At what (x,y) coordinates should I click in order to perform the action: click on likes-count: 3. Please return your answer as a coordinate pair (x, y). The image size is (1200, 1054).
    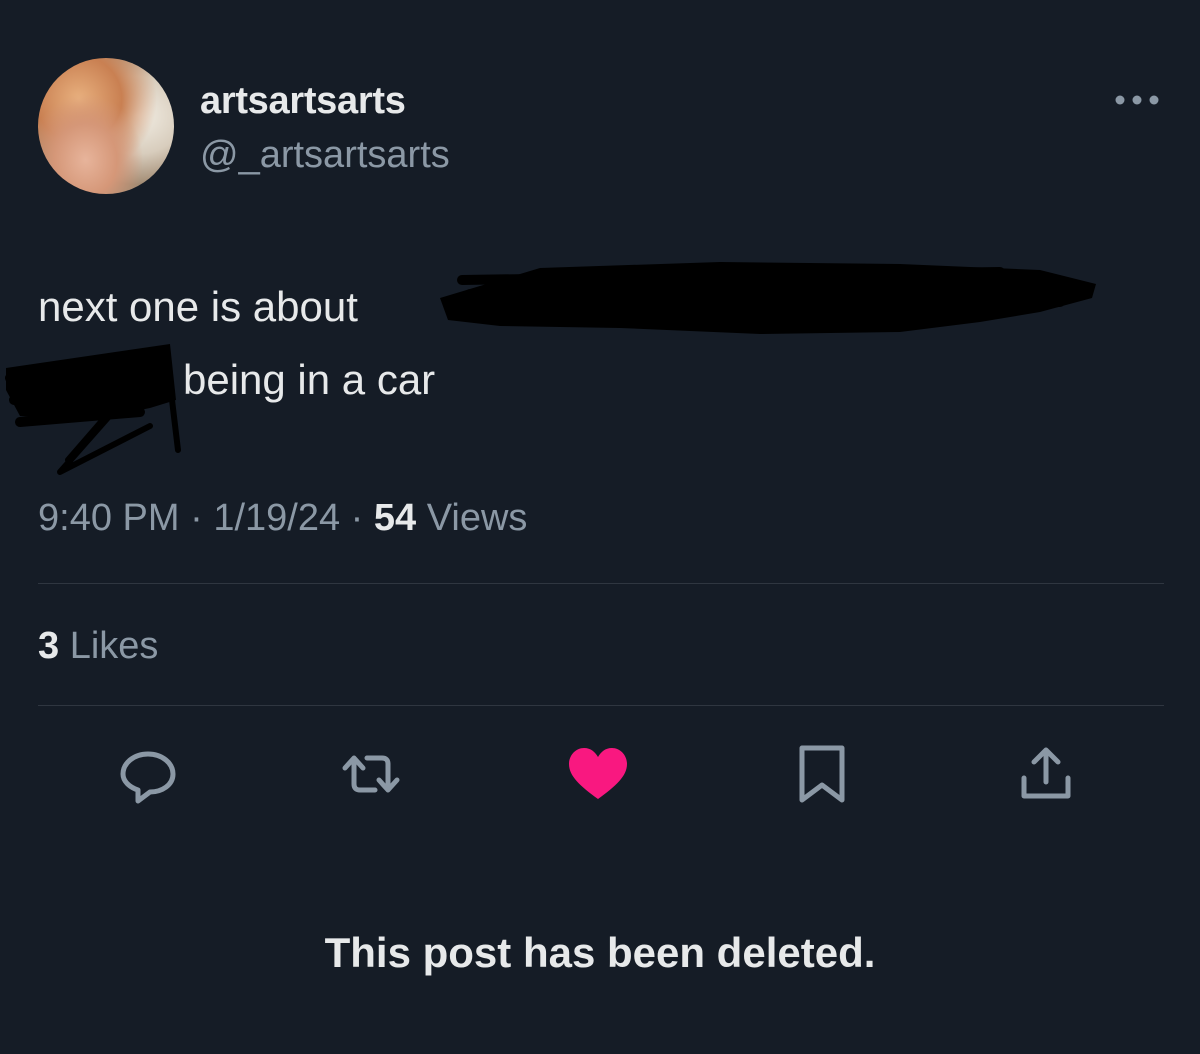
    Looking at the image, I should click on (49, 646).